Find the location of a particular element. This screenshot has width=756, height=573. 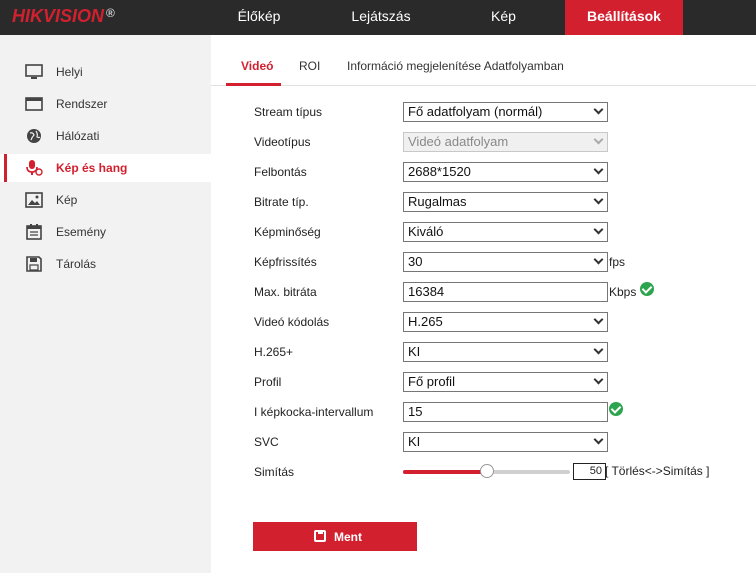

save-button-label: Ment is located at coordinates (348, 537).